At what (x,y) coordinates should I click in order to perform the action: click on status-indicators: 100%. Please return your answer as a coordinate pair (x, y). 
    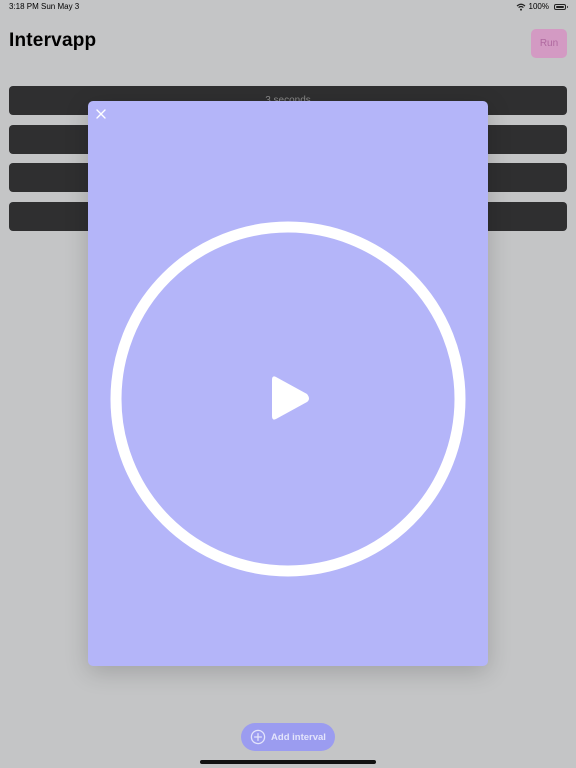
    Looking at the image, I should click on (542, 7).